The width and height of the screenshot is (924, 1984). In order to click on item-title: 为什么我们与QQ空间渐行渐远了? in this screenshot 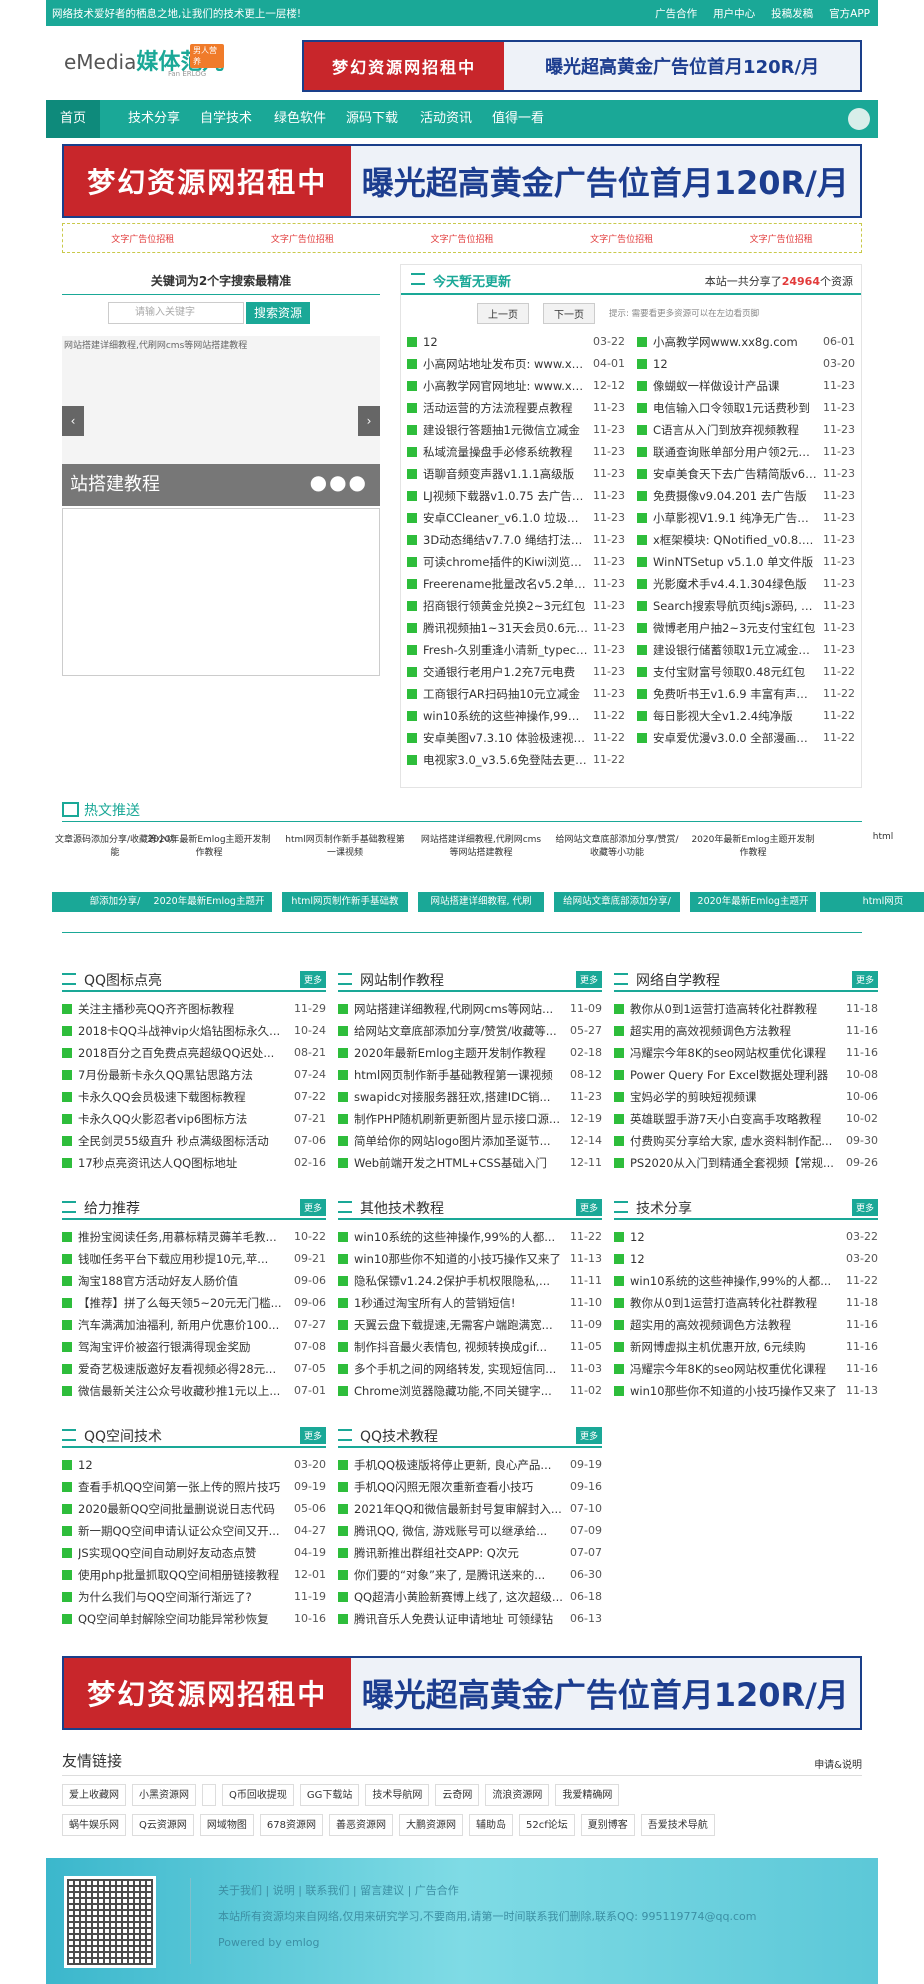, I will do `click(184, 1597)`.